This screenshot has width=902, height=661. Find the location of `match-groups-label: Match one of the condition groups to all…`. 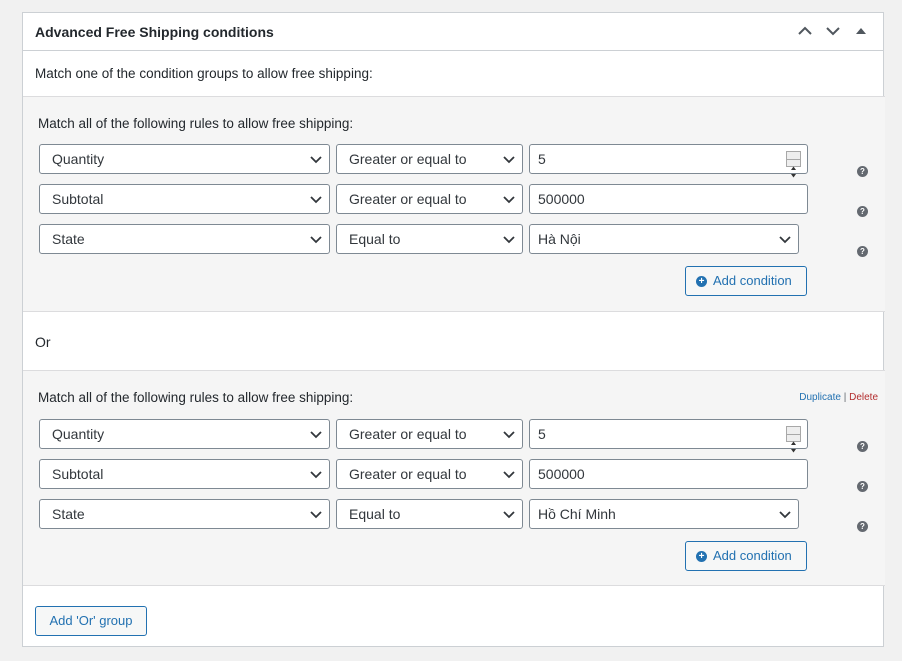

match-groups-label: Match one of the condition groups to all… is located at coordinates (204, 73).